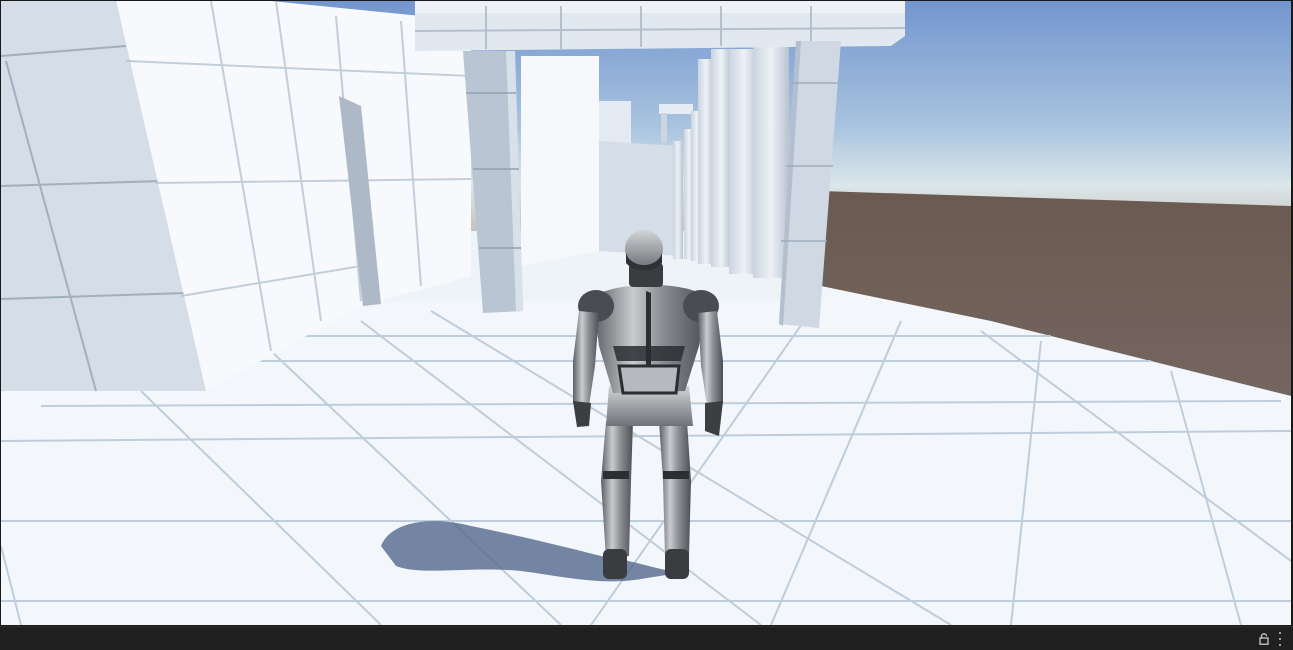 The height and width of the screenshot is (650, 1293). I want to click on back-building, so click(560, 161).